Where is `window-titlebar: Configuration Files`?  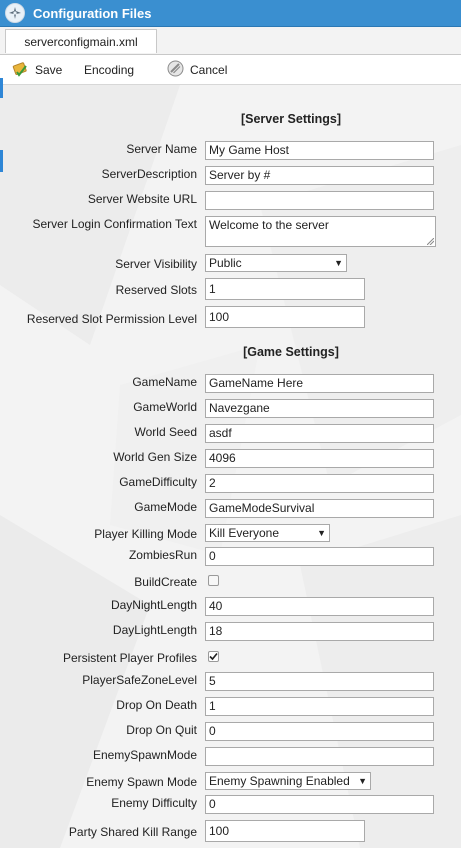
window-titlebar: Configuration Files is located at coordinates (230, 13).